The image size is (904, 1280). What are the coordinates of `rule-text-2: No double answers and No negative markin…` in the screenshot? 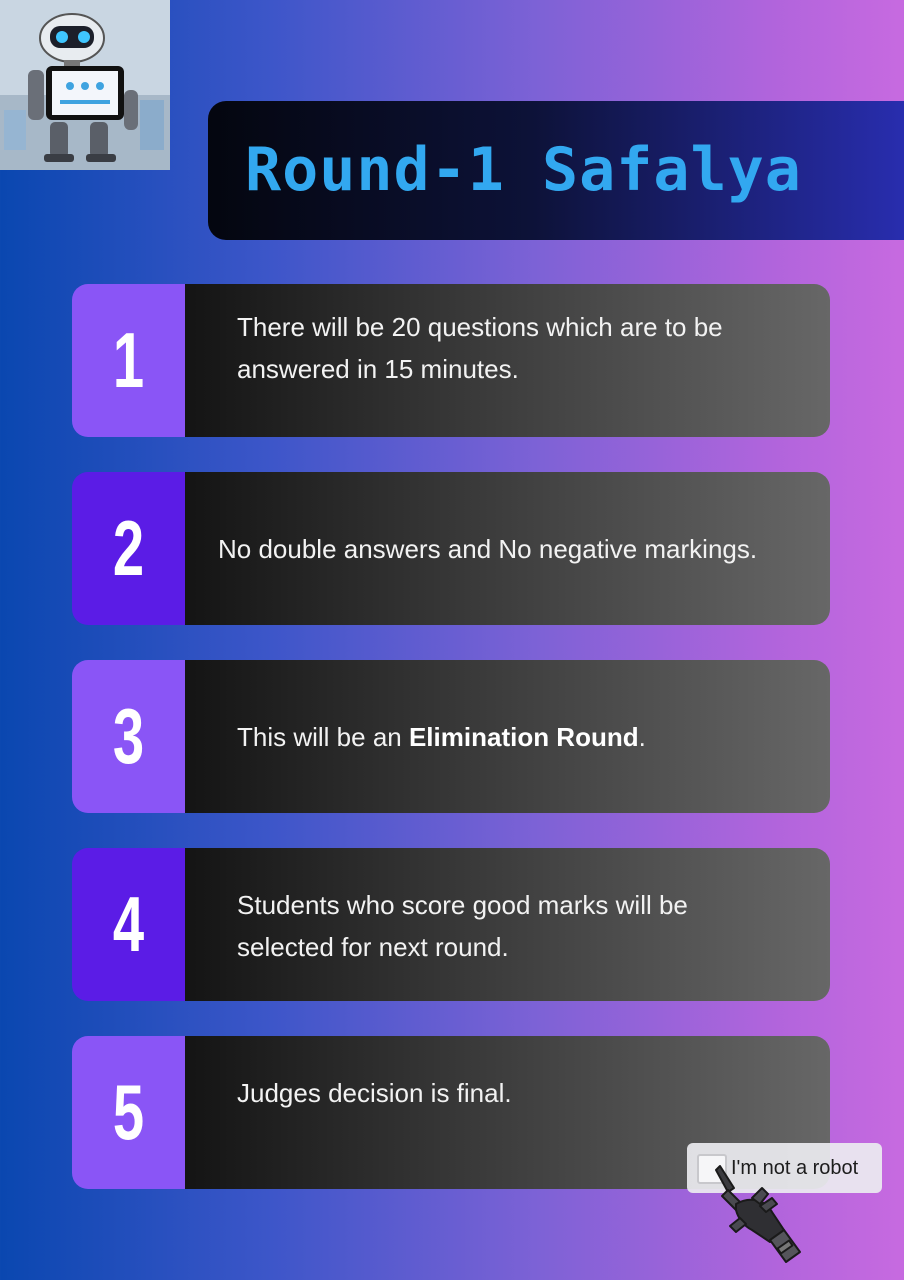 It's located at (488, 549).